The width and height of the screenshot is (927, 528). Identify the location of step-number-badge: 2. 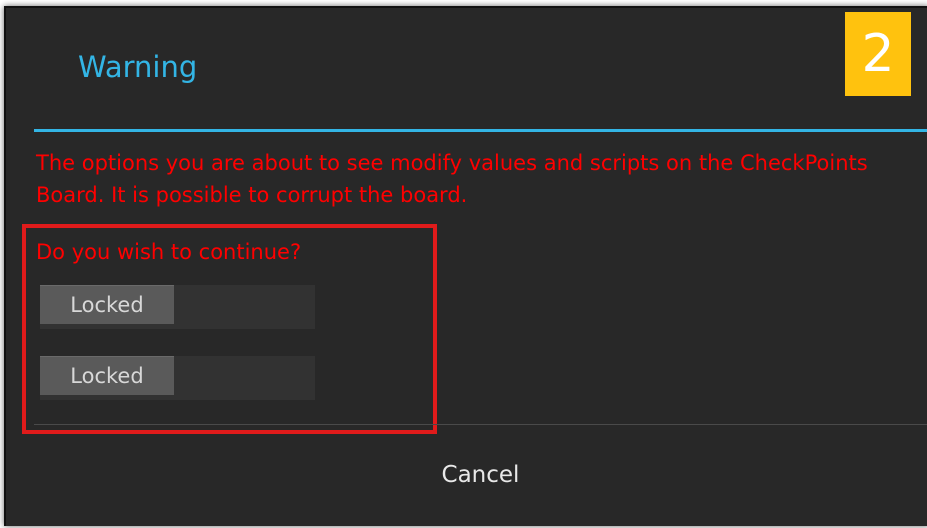
(878, 54).